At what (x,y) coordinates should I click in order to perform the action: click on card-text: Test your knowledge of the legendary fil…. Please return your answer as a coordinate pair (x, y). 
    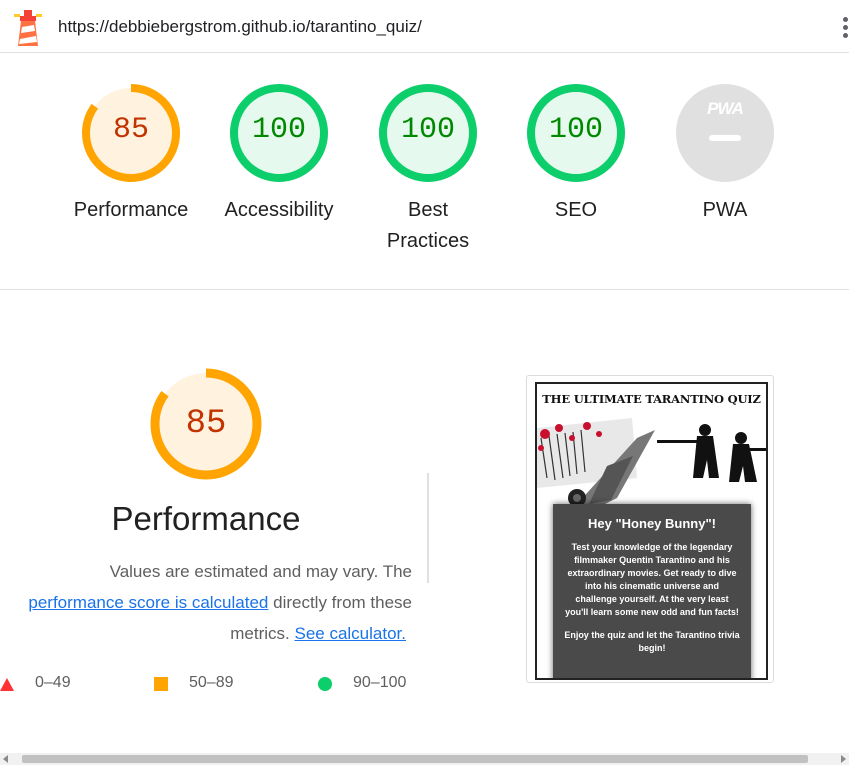
    Looking at the image, I should click on (652, 579).